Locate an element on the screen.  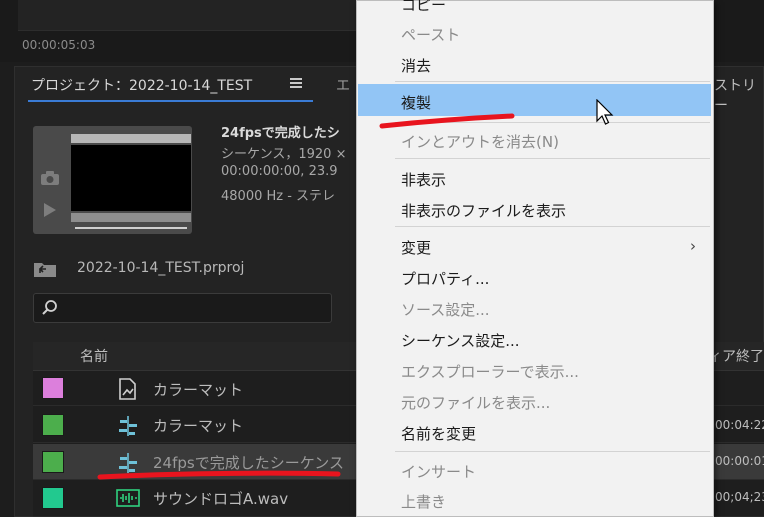
thumbnail-frame is located at coordinates (131, 178).